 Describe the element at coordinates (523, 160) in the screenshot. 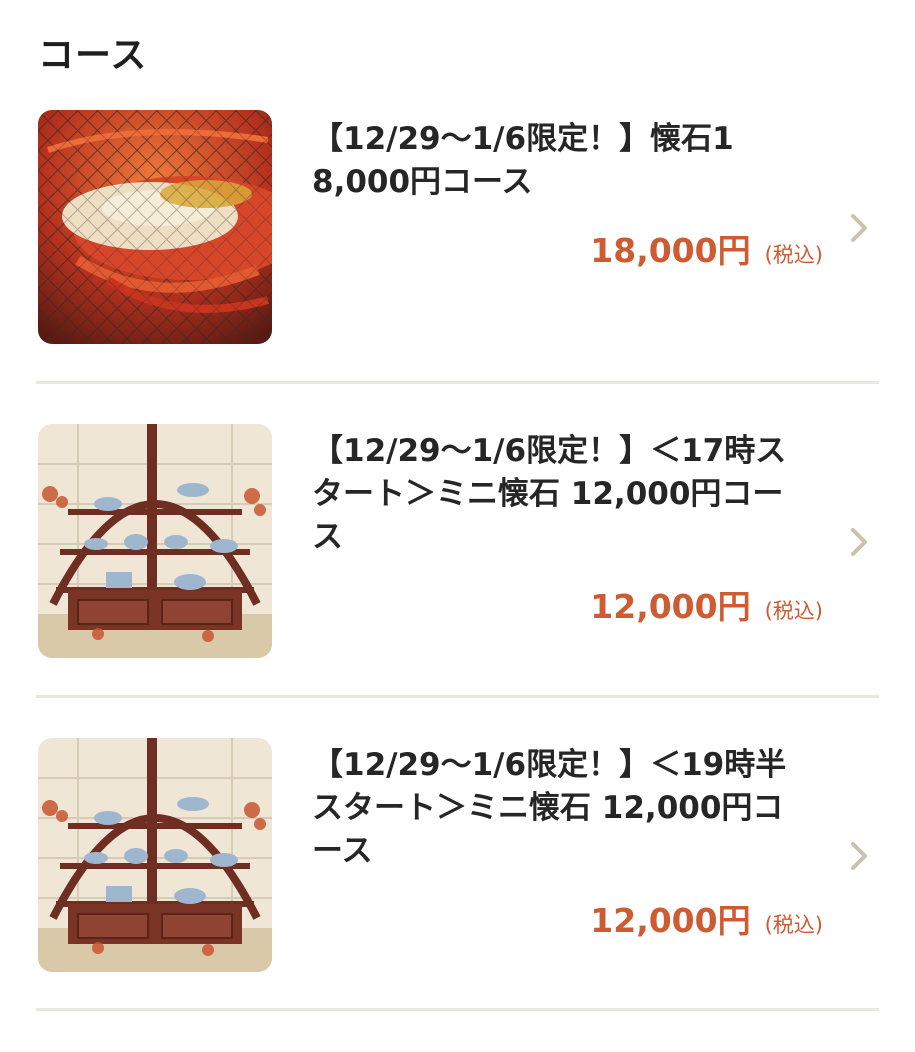

I see `course-name: 【12/29〜1/6限定！】懐石18,000円コース` at that location.